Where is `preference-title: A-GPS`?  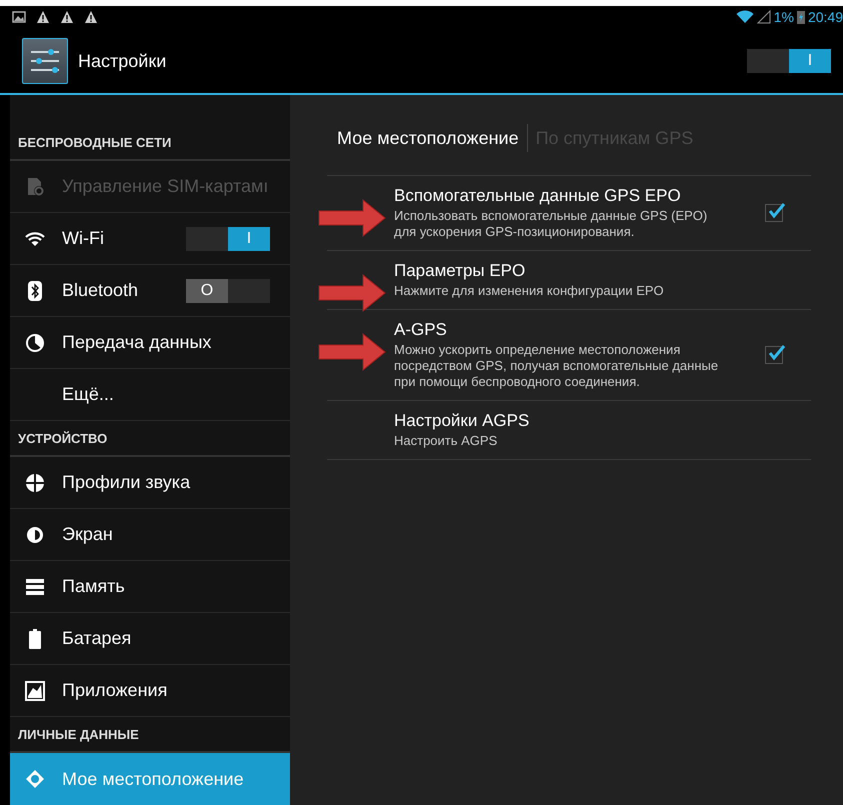 preference-title: A-GPS is located at coordinates (421, 330).